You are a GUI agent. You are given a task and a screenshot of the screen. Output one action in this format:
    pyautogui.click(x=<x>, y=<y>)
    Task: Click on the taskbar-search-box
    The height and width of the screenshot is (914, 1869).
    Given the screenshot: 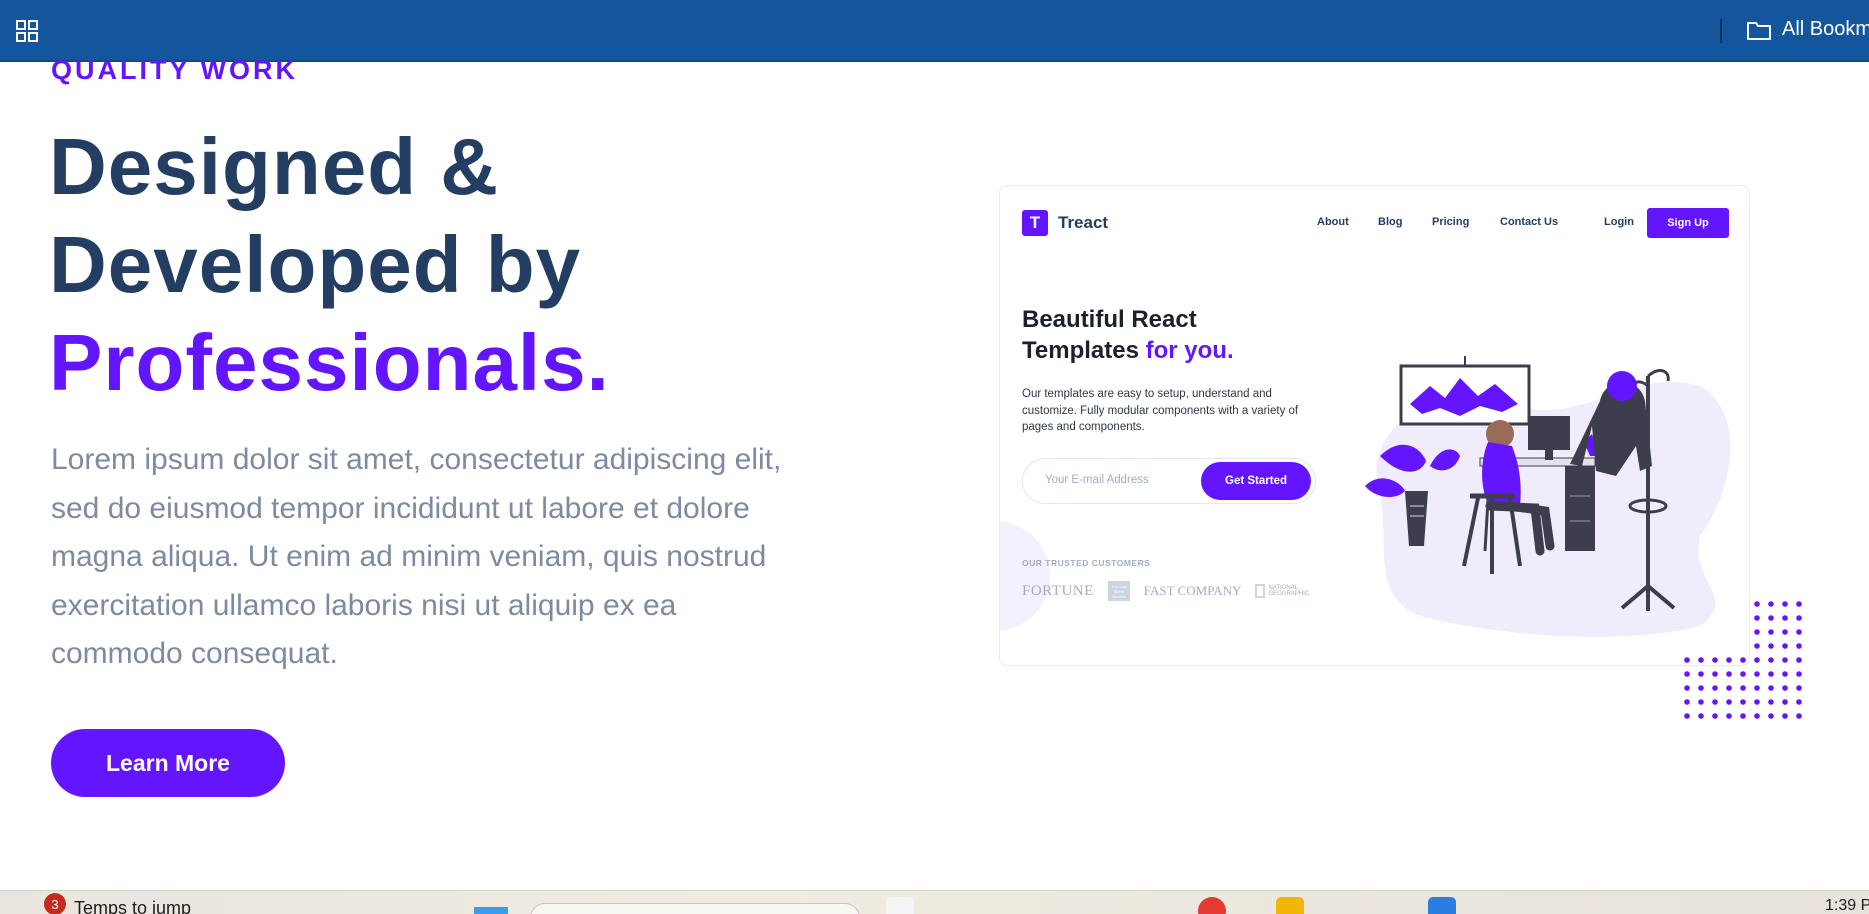 What is the action you would take?
    pyautogui.click(x=695, y=908)
    